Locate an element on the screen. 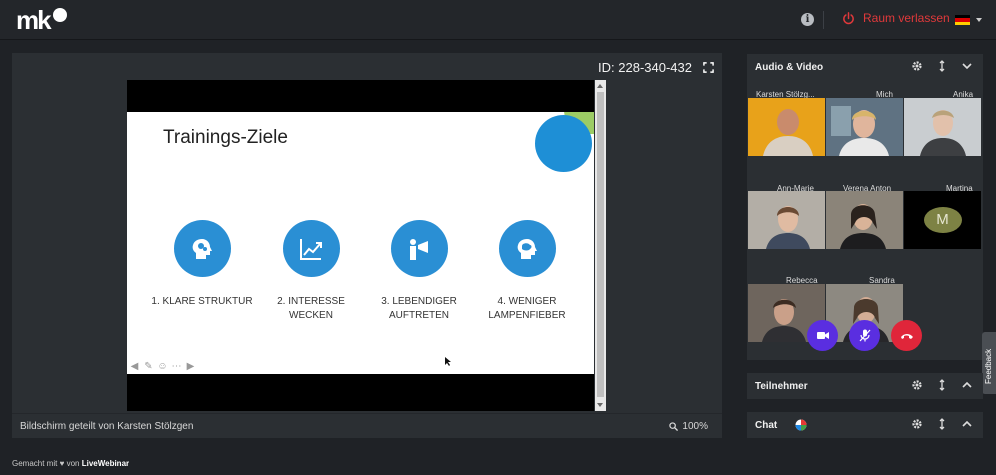 This screenshot has height=475, width=996. audio-video-title: Audio & Video is located at coordinates (789, 67).